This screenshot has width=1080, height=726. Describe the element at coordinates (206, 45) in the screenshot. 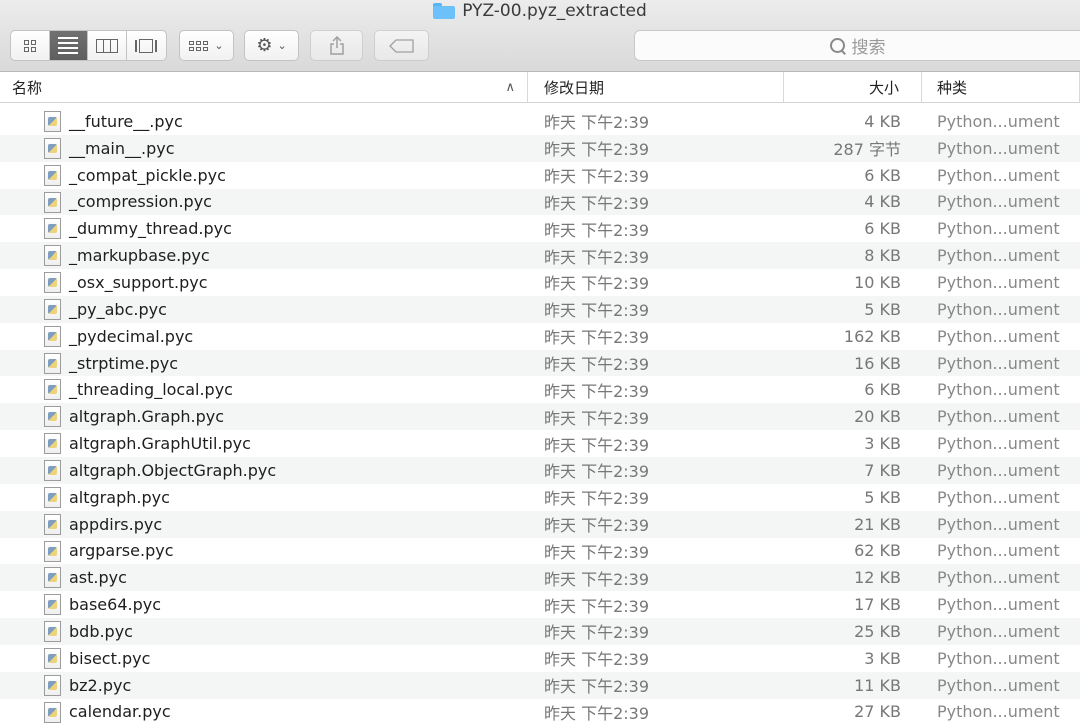

I see `arrange-button: ⌄` at that location.